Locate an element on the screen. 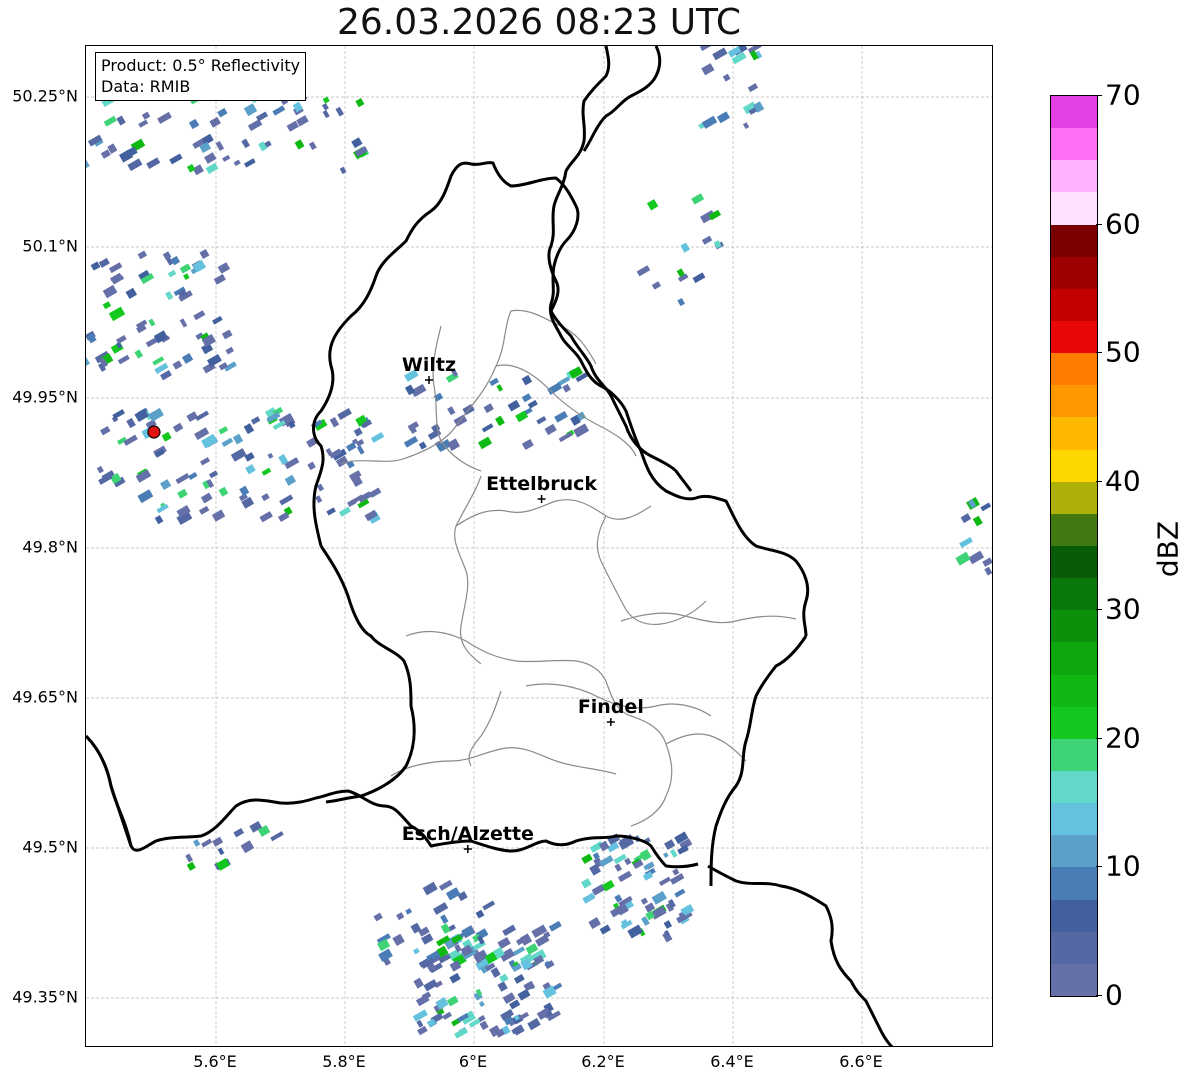 Image resolution: width=1184 pixels, height=1081 pixels. city-label-findel: Findel is located at coordinates (610, 707).